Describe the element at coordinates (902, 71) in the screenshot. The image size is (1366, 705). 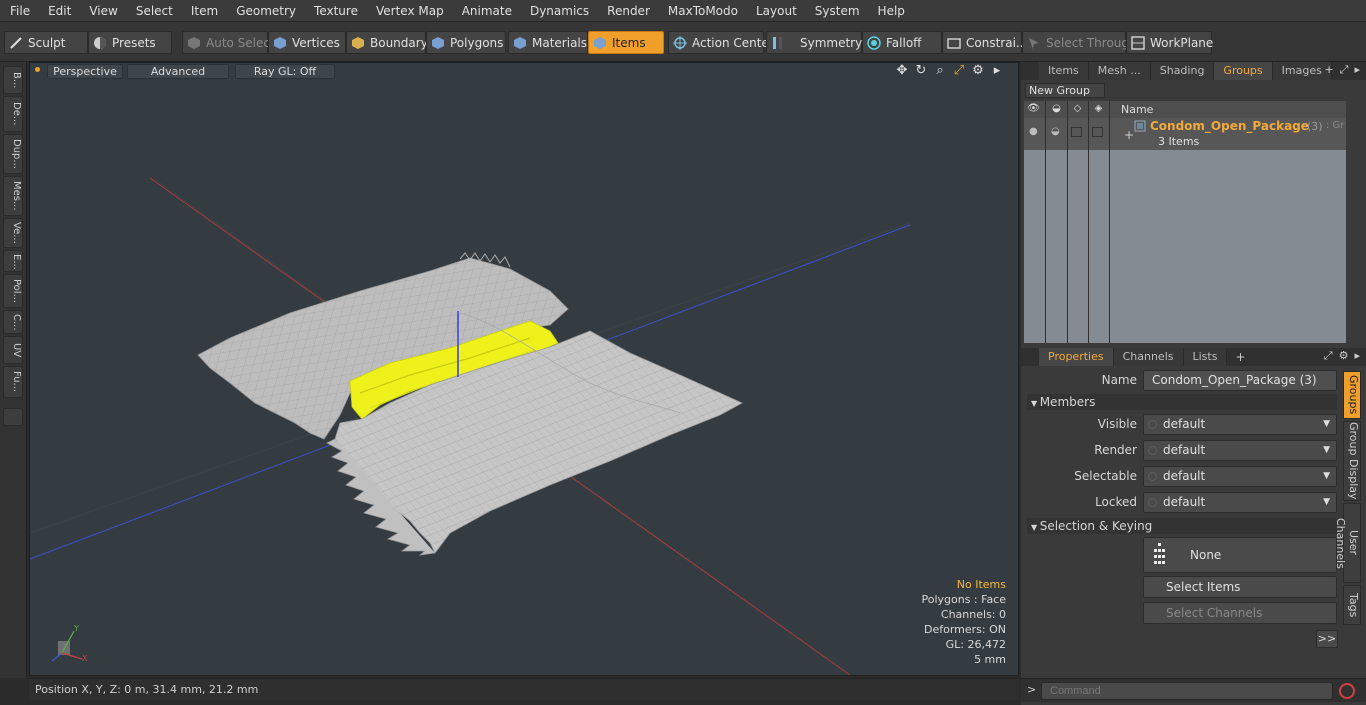
I see `move-view-icon: ✥` at that location.